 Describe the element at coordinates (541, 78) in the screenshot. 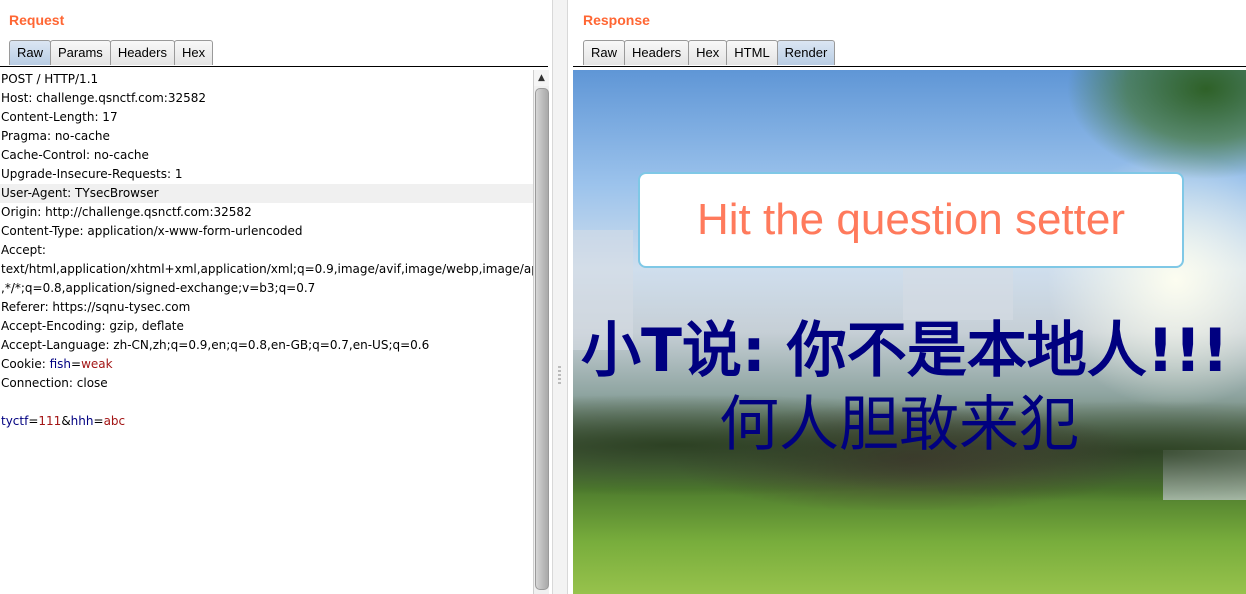

I see `triangle-up-icon: ▲` at that location.